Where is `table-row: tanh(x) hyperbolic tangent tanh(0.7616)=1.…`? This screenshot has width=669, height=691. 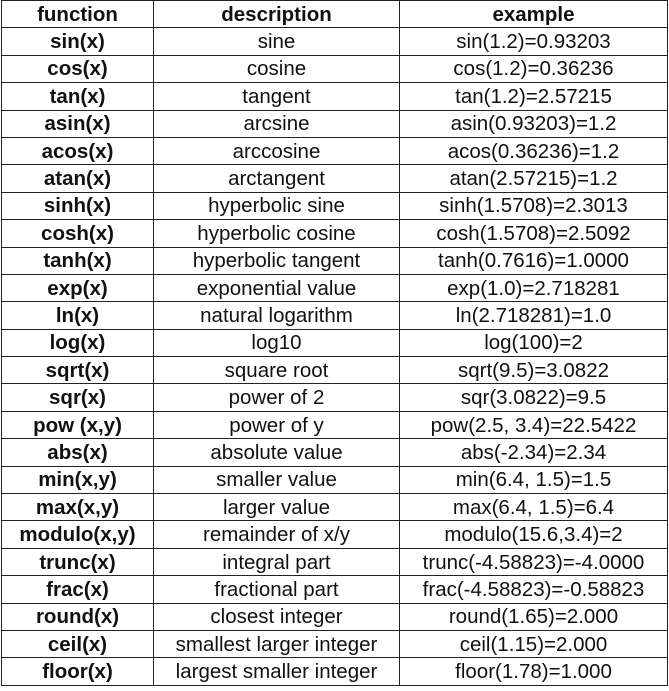 table-row: tanh(x) hyperbolic tangent tanh(0.7616)=1.… is located at coordinates (334, 260).